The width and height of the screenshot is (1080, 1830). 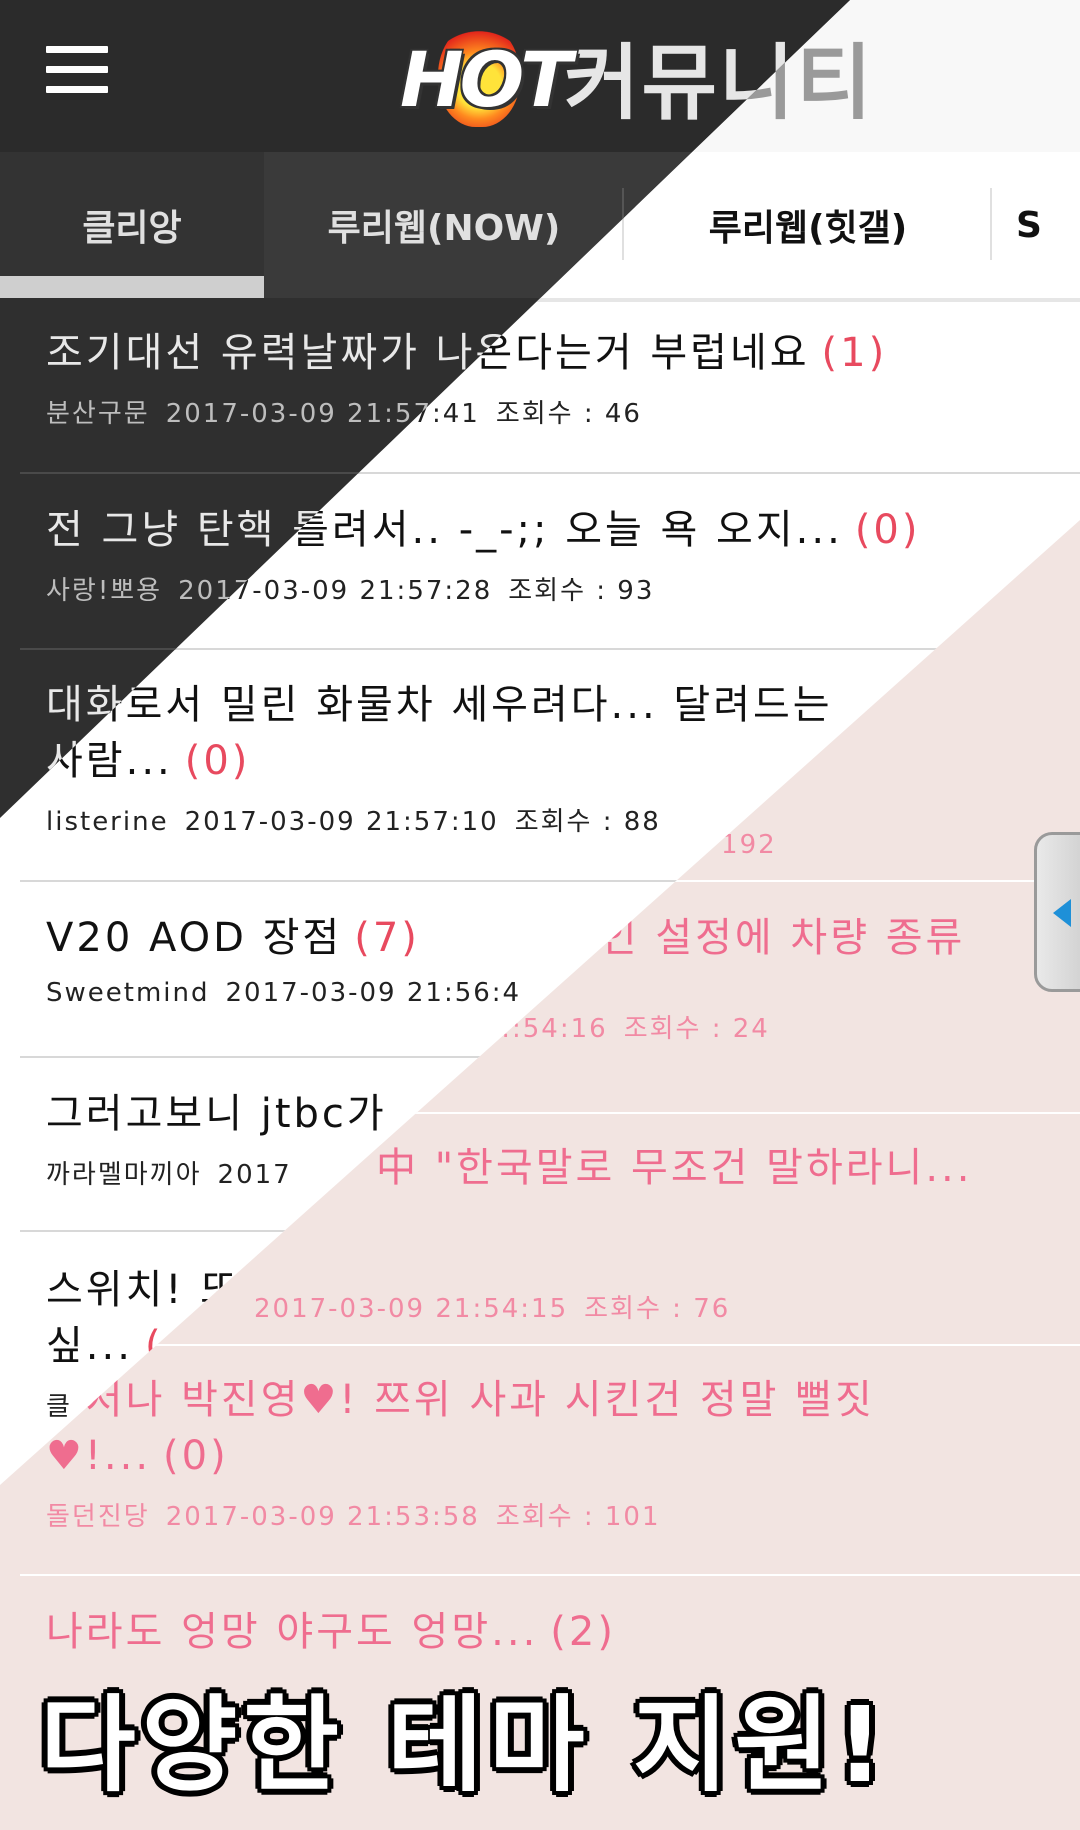 I want to click on drawer-handle, so click(x=1057, y=912).